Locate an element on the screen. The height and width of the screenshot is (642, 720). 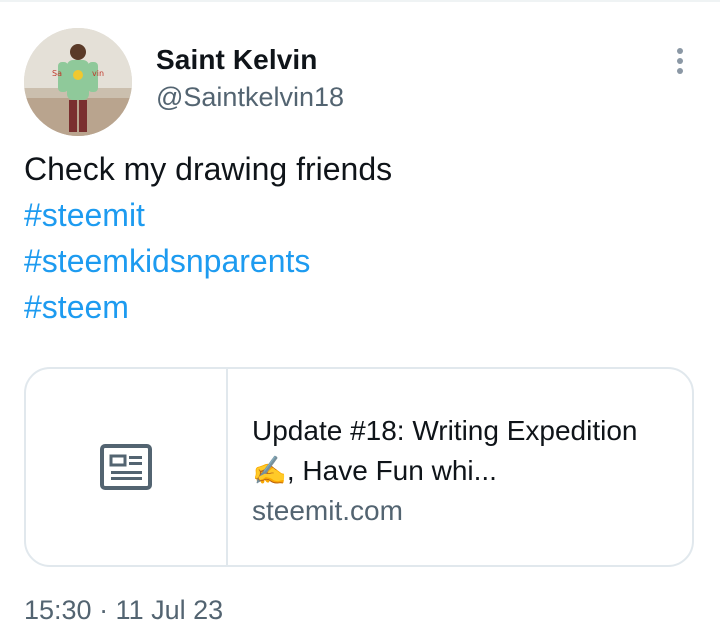
hashtag-steemit: #steemit is located at coordinates (208, 215).